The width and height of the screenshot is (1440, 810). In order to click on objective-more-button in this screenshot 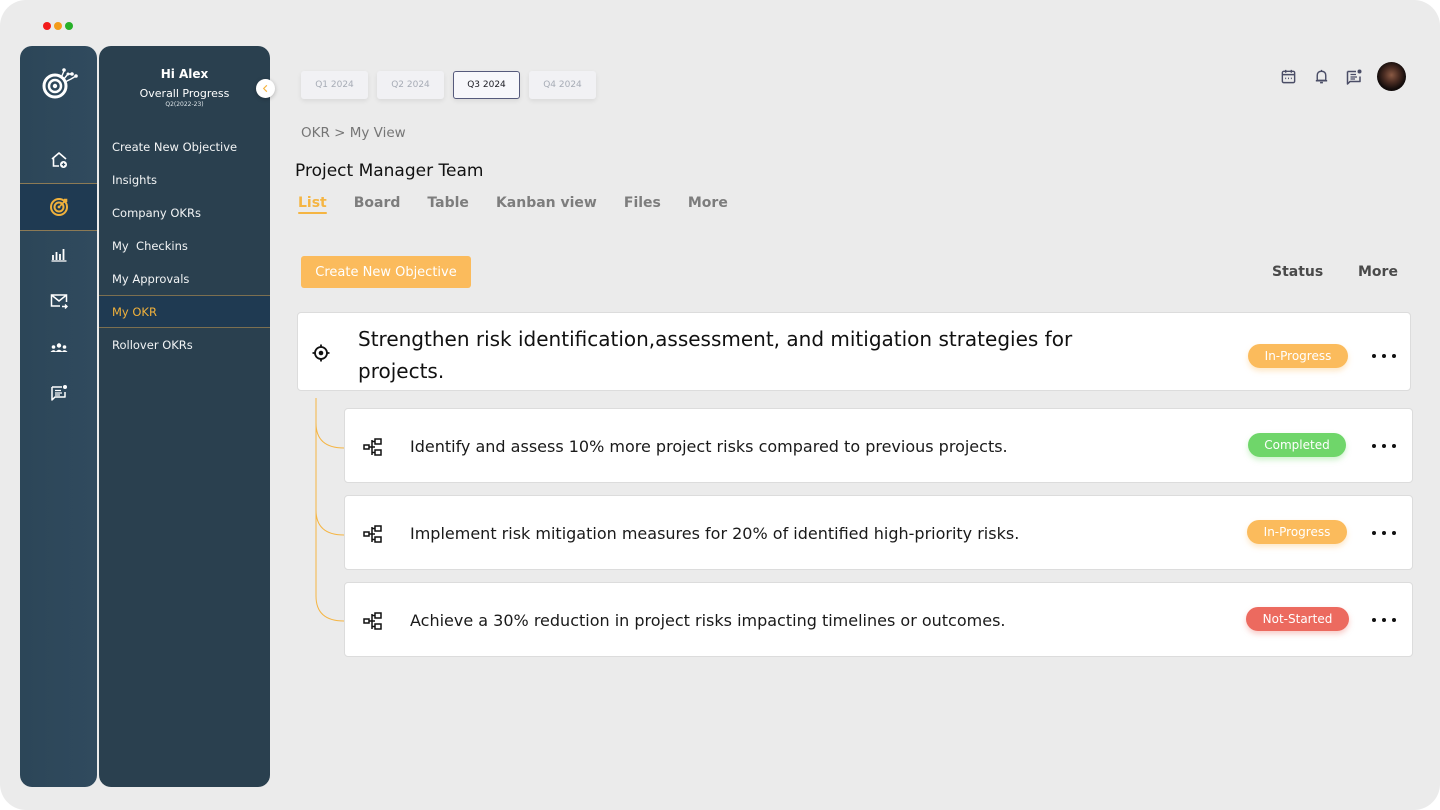, I will do `click(1384, 356)`.